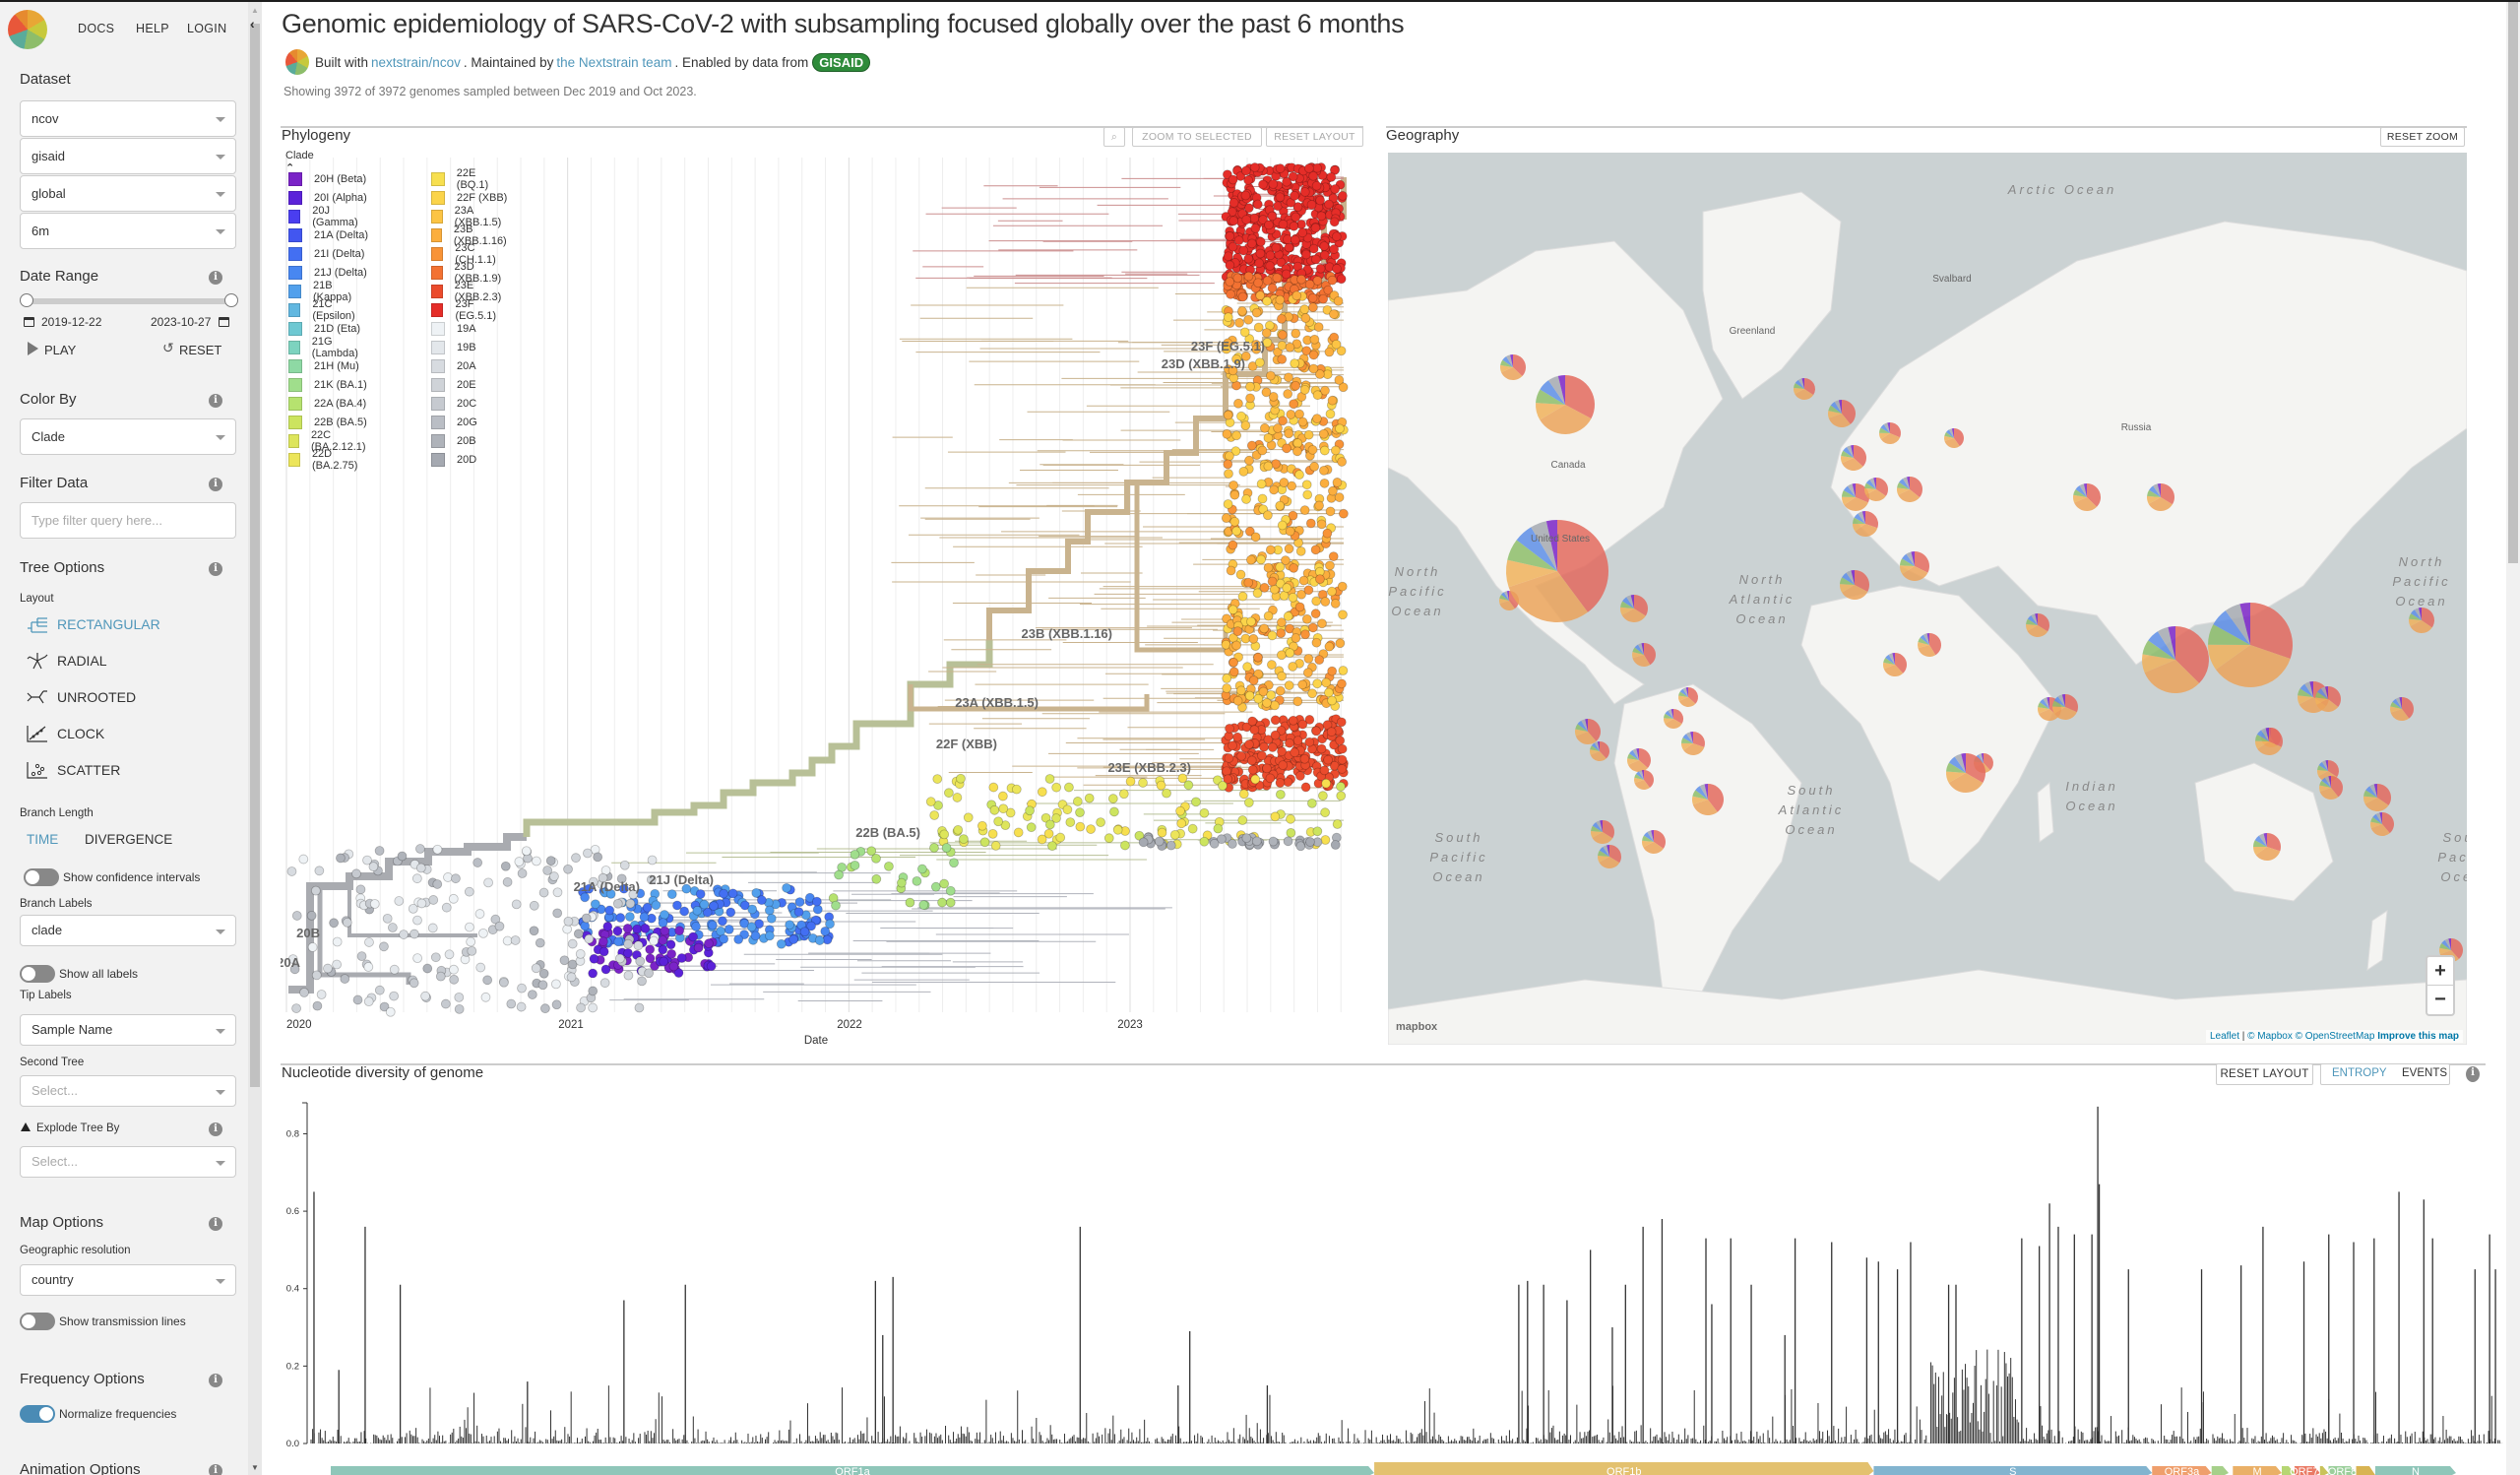  Describe the element at coordinates (206, 28) in the screenshot. I see `nav-login: LOGIN` at that location.